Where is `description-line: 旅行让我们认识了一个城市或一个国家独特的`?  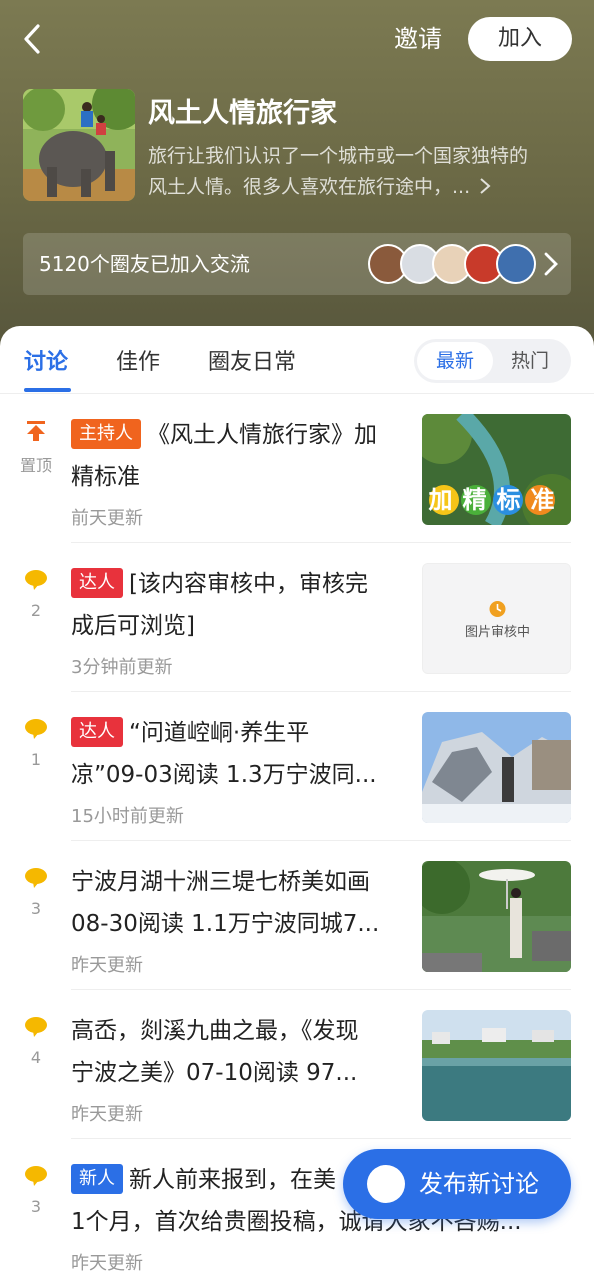 description-line: 旅行让我们认识了一个城市或一个国家独特的 is located at coordinates (338, 156).